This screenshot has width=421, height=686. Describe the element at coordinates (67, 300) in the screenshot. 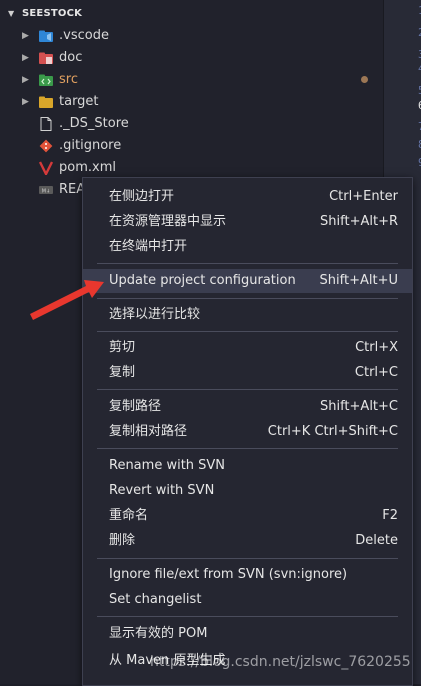

I see `annotation-arrow-icon` at that location.